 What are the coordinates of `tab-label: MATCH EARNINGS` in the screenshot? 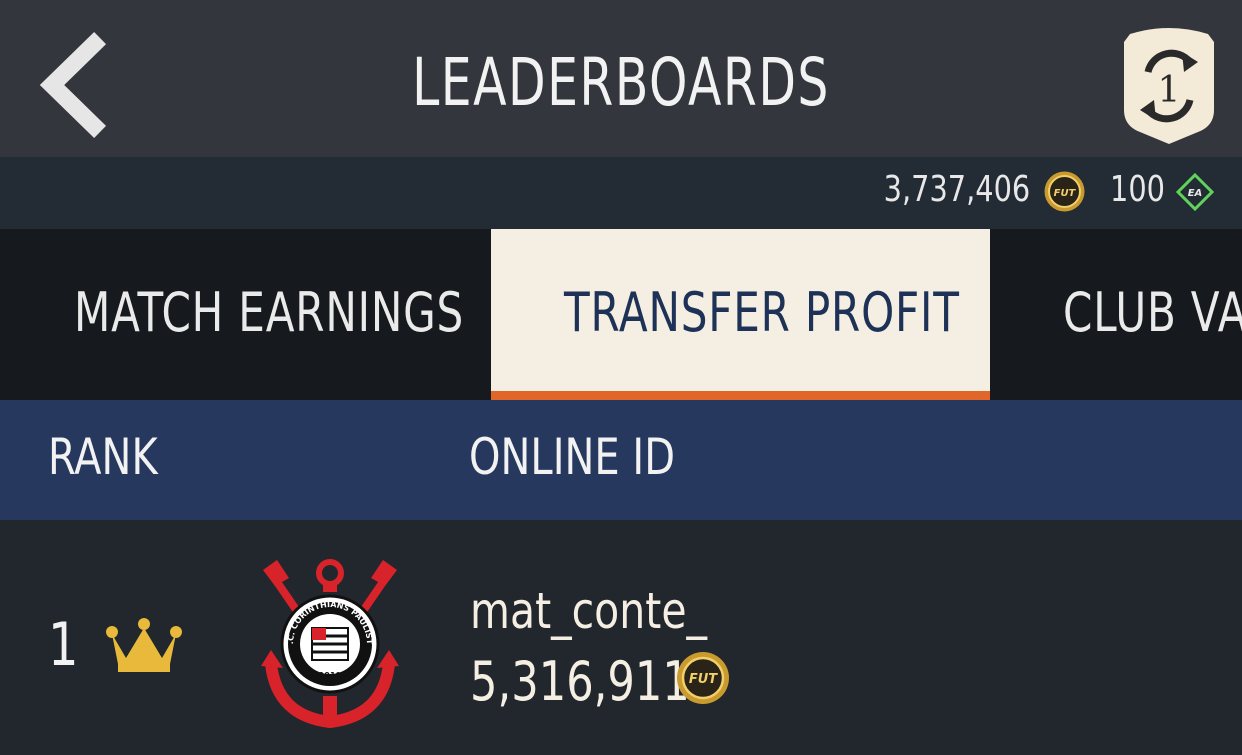 It's located at (269, 312).